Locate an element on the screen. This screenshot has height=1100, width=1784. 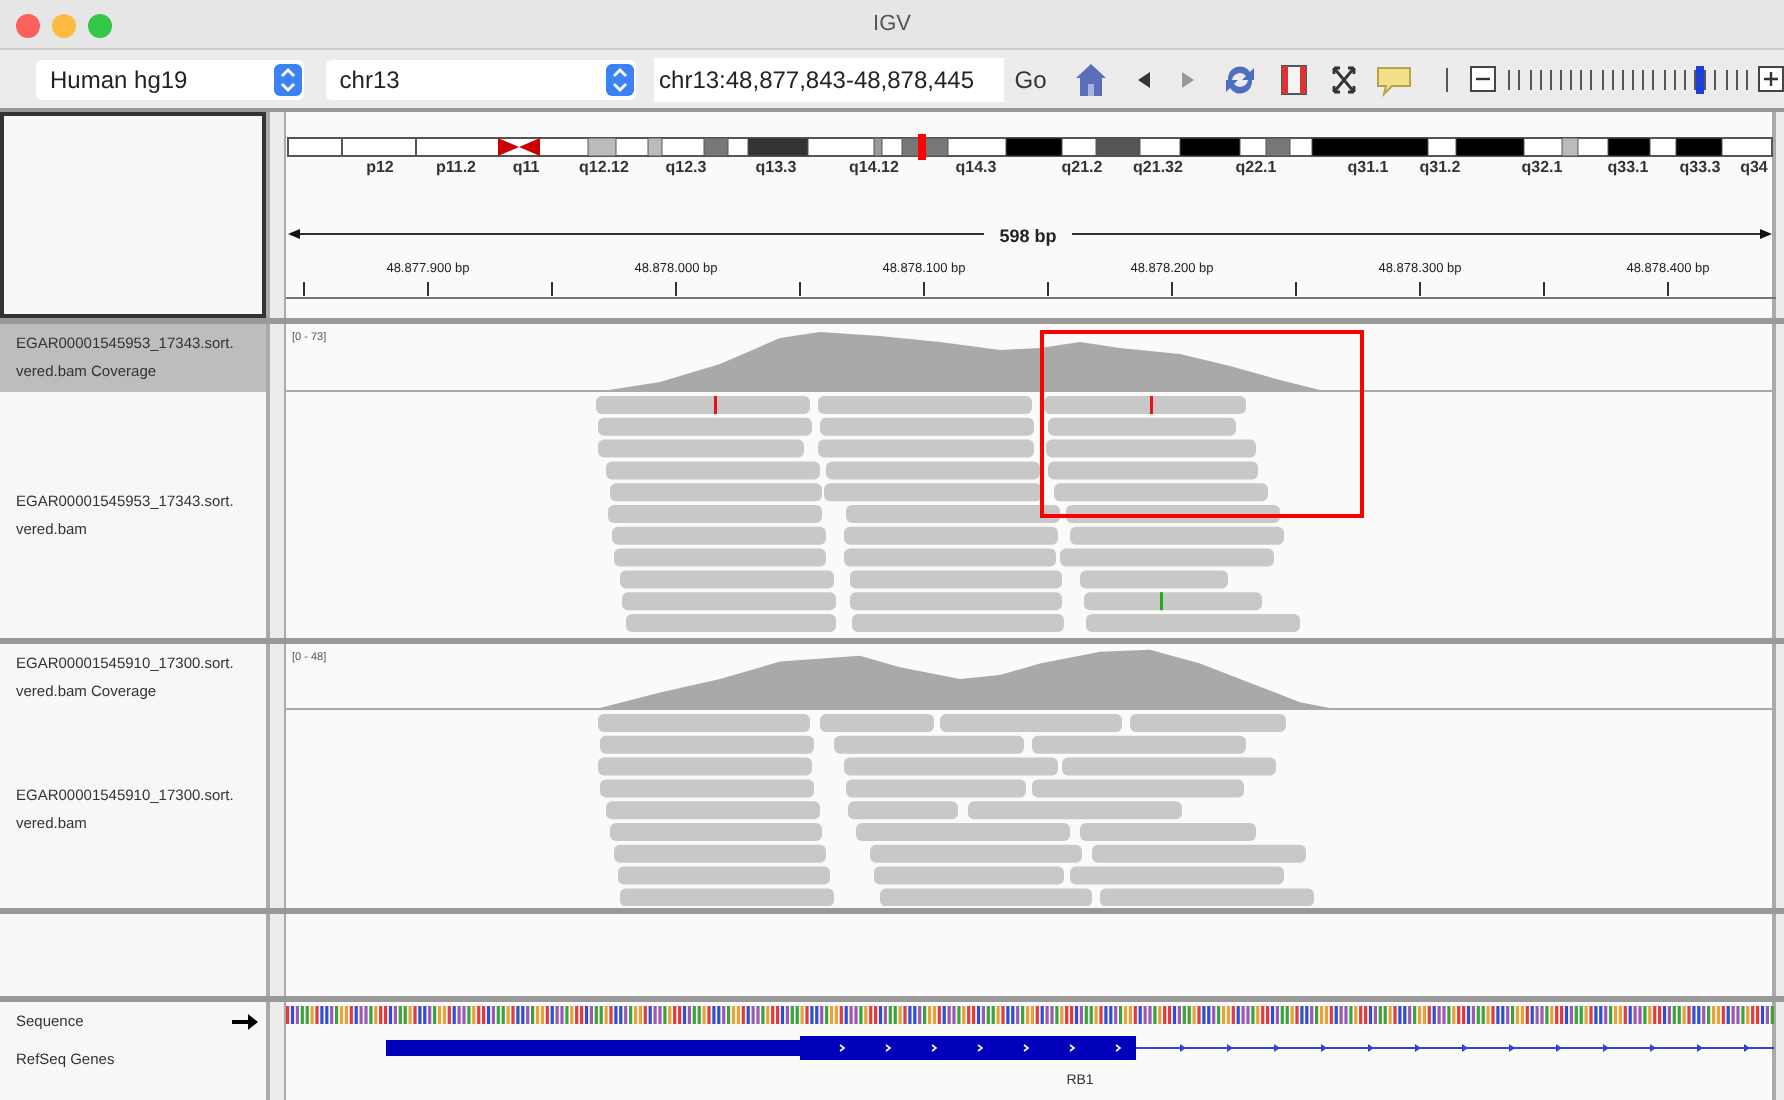
band-label: q31.1 is located at coordinates (1368, 167).